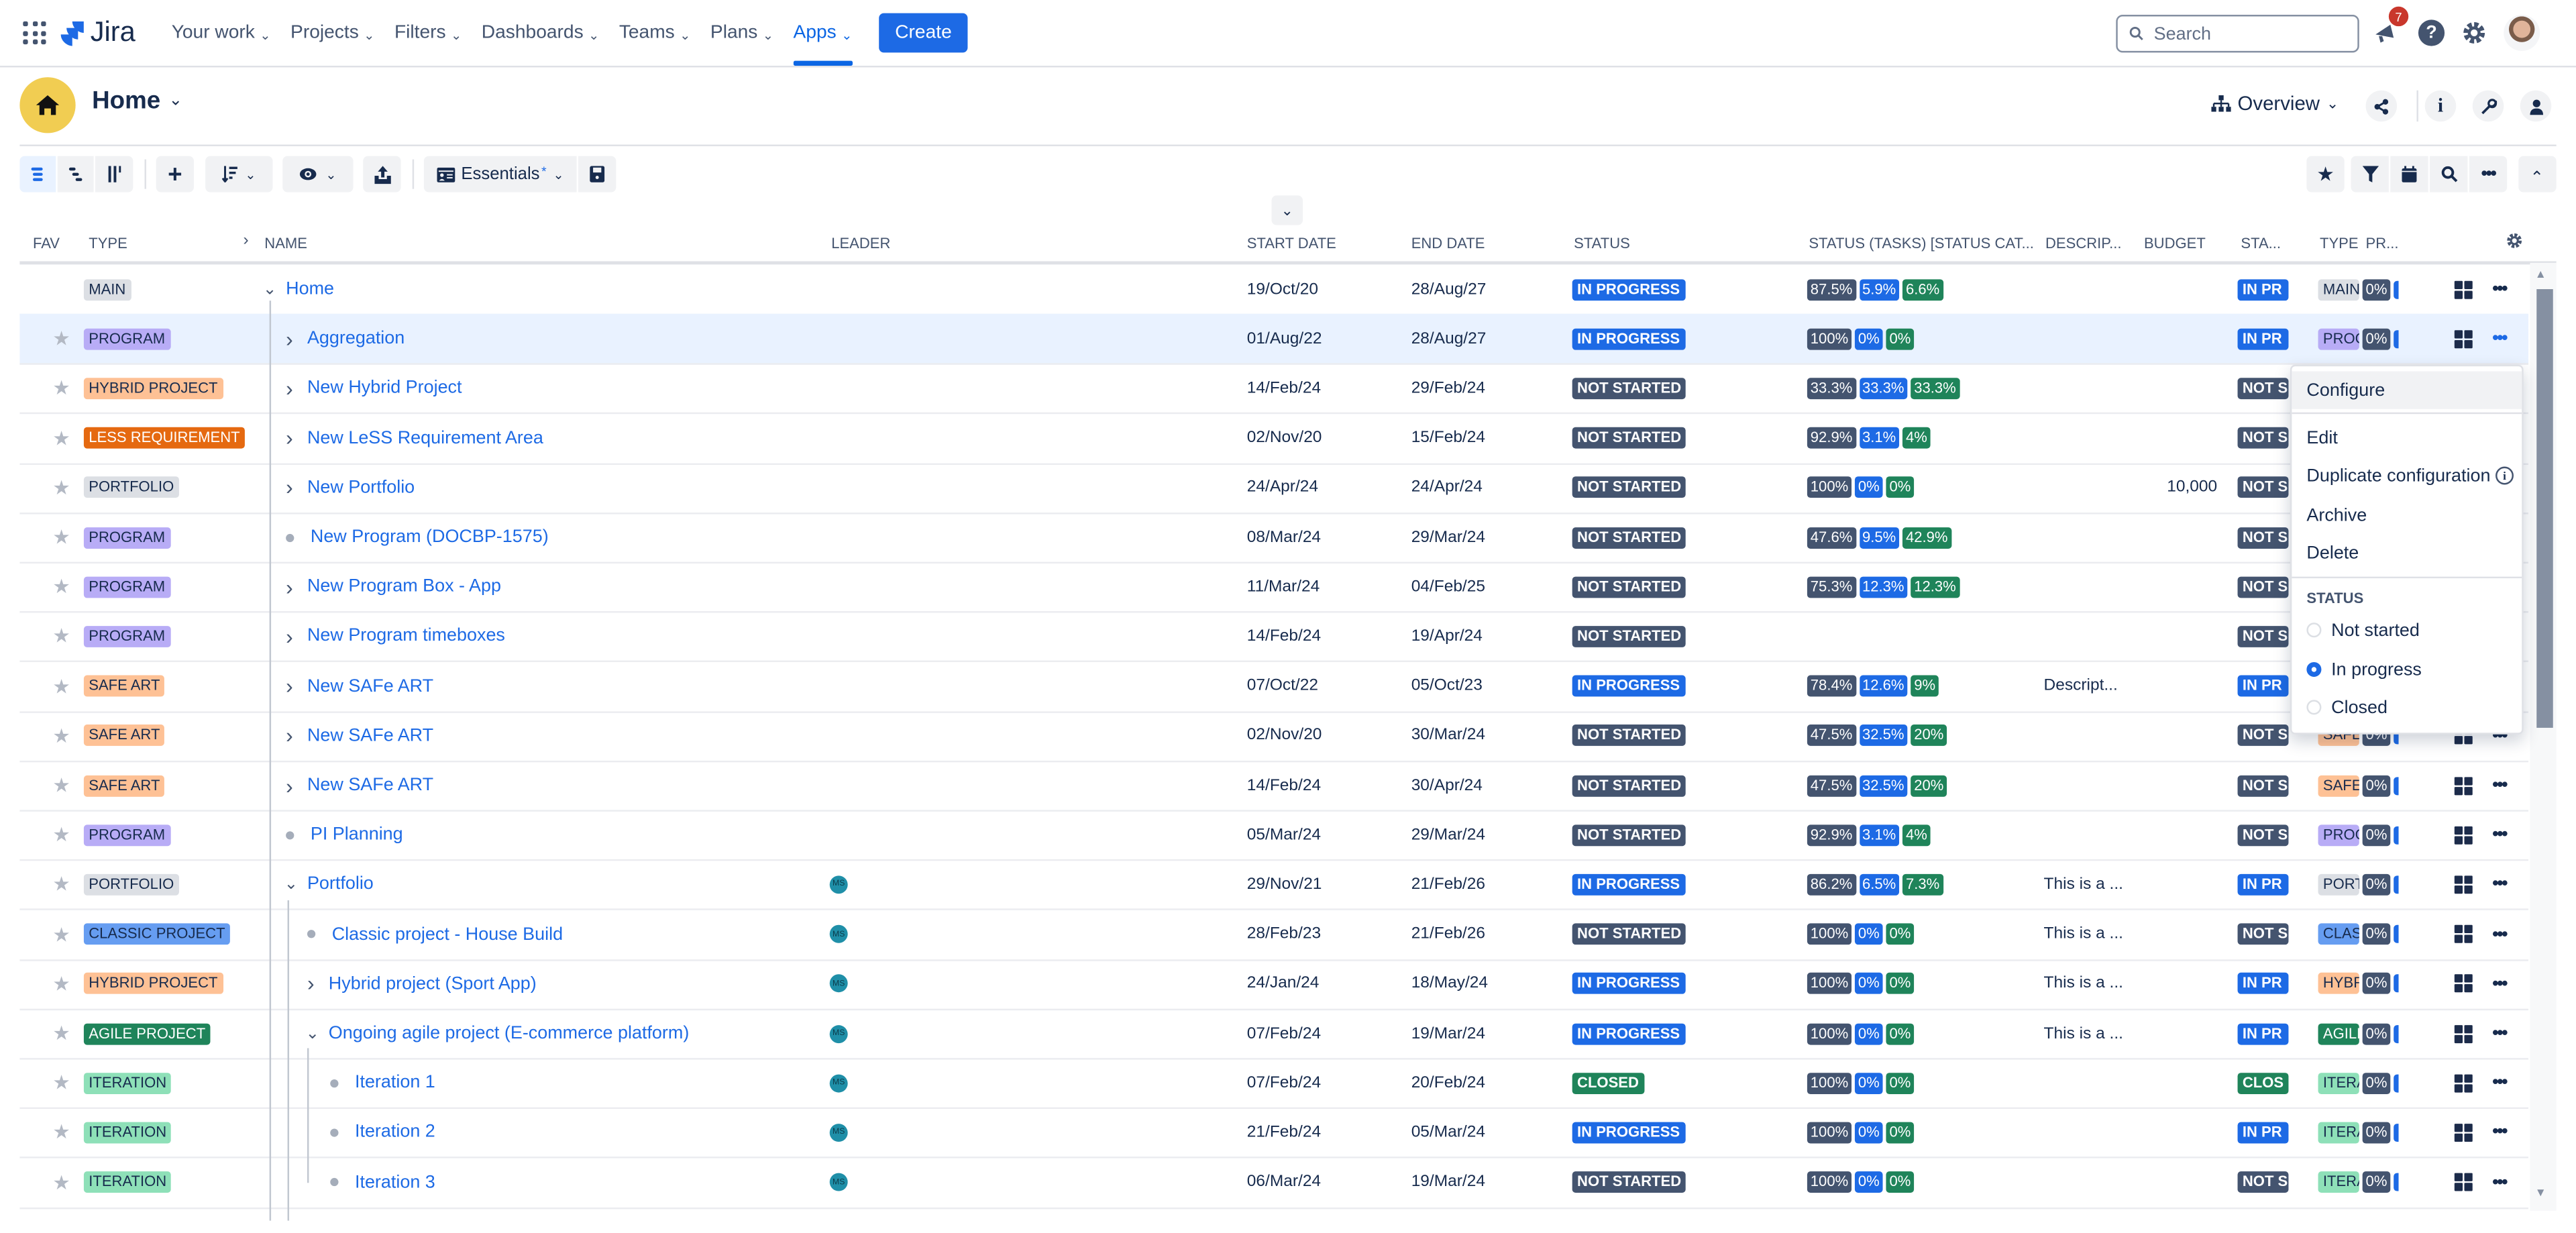 This screenshot has height=1233, width=2576. I want to click on item-name-link: New Portfolio, so click(361, 488).